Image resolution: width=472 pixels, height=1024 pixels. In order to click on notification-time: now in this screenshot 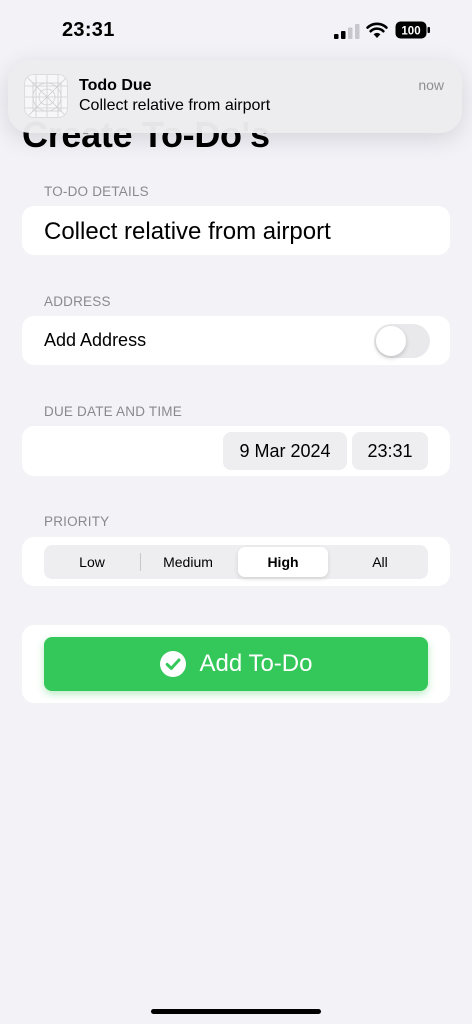, I will do `click(431, 85)`.